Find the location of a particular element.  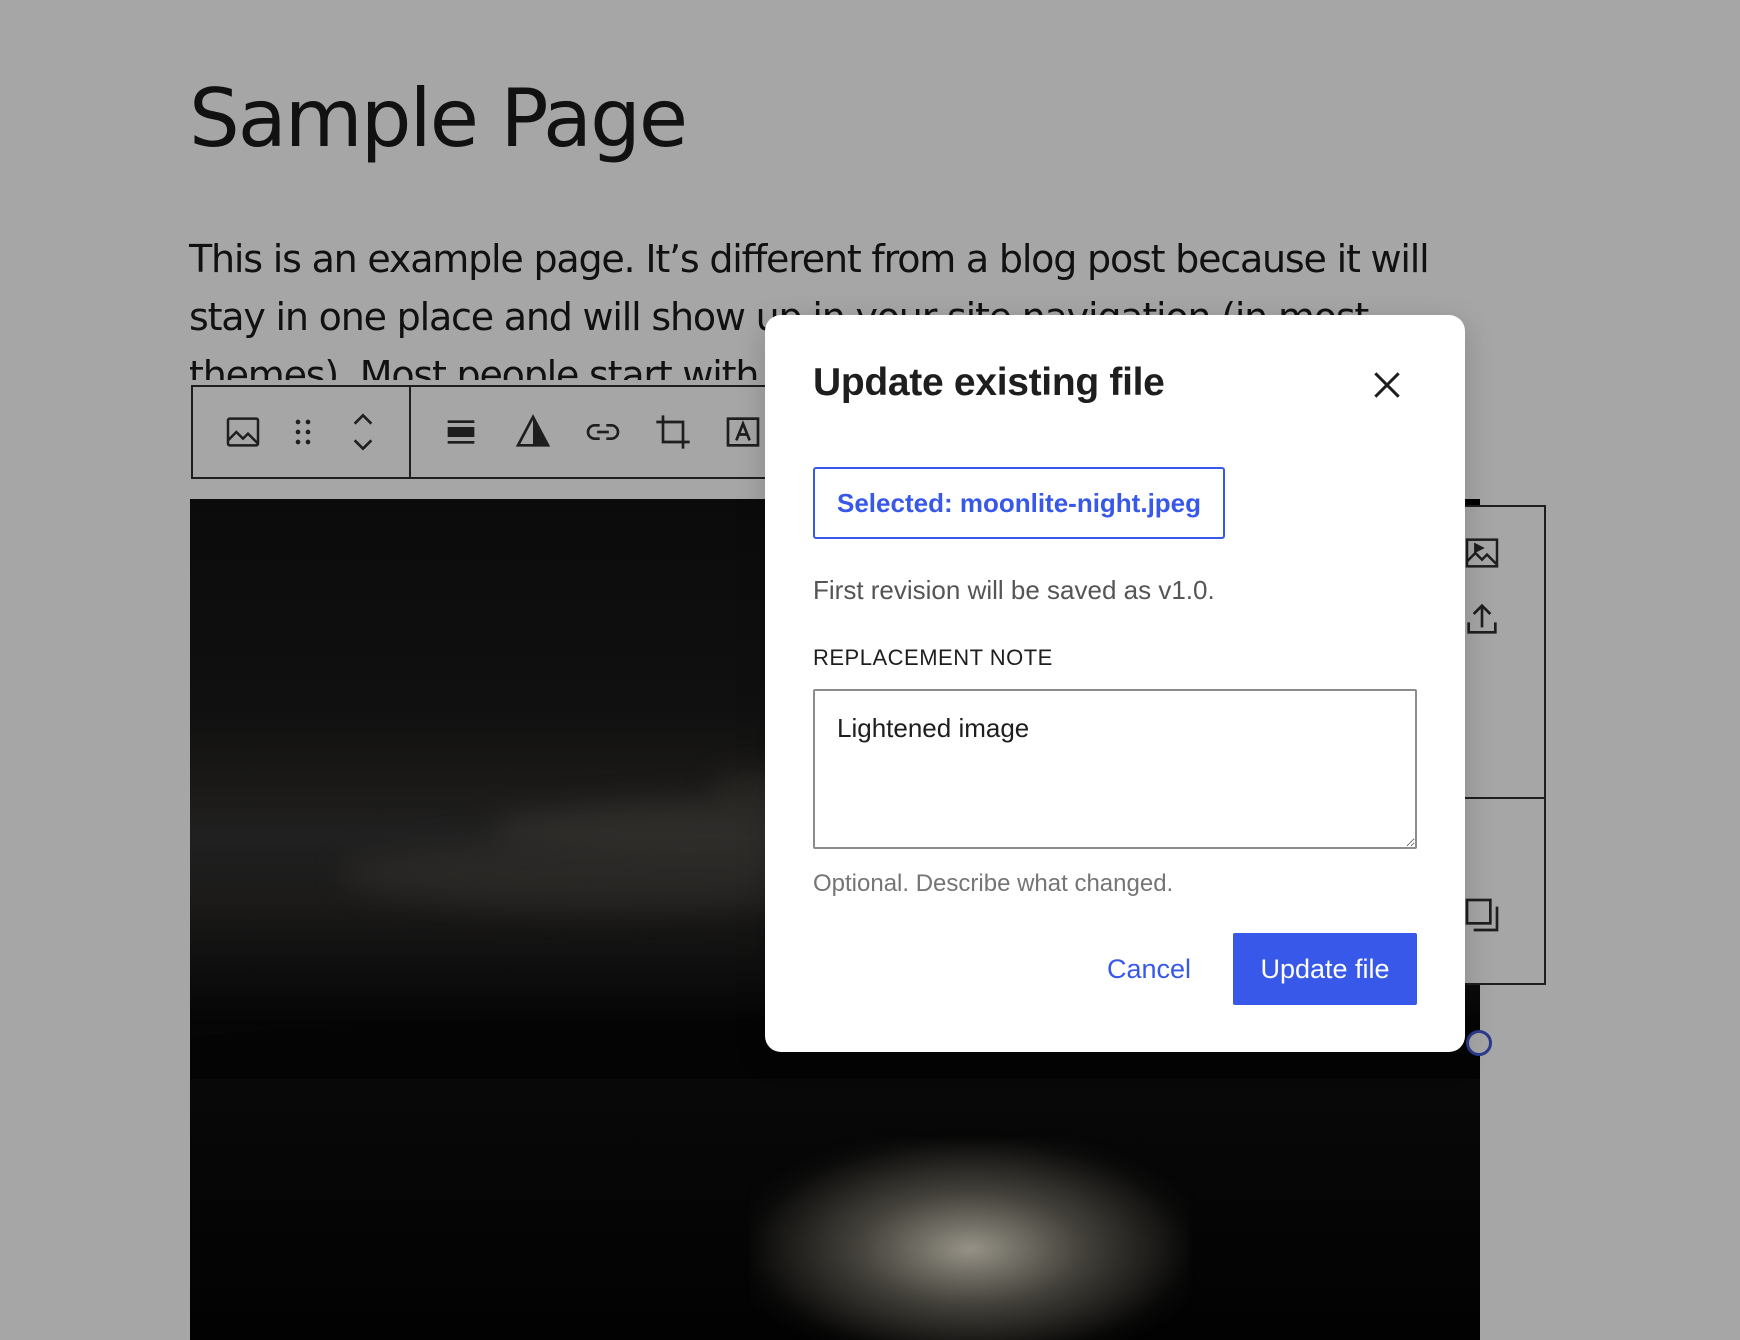

cancel-button: Cancel is located at coordinates (1149, 969).